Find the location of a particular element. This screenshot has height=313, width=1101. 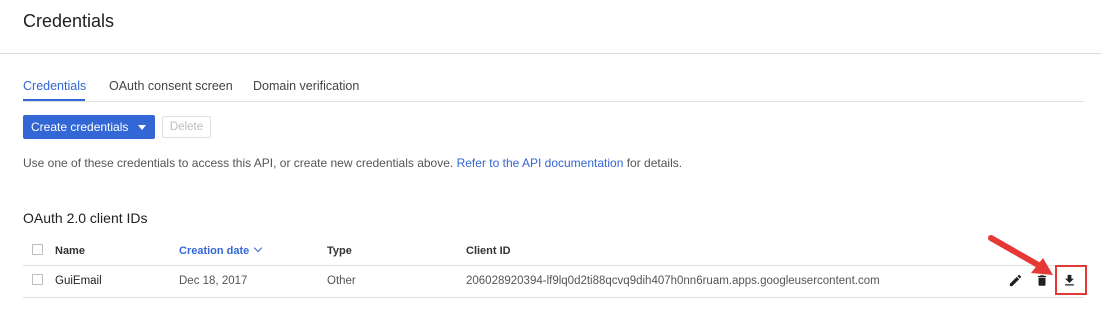

tab-credentials: Credentials is located at coordinates (54, 86).